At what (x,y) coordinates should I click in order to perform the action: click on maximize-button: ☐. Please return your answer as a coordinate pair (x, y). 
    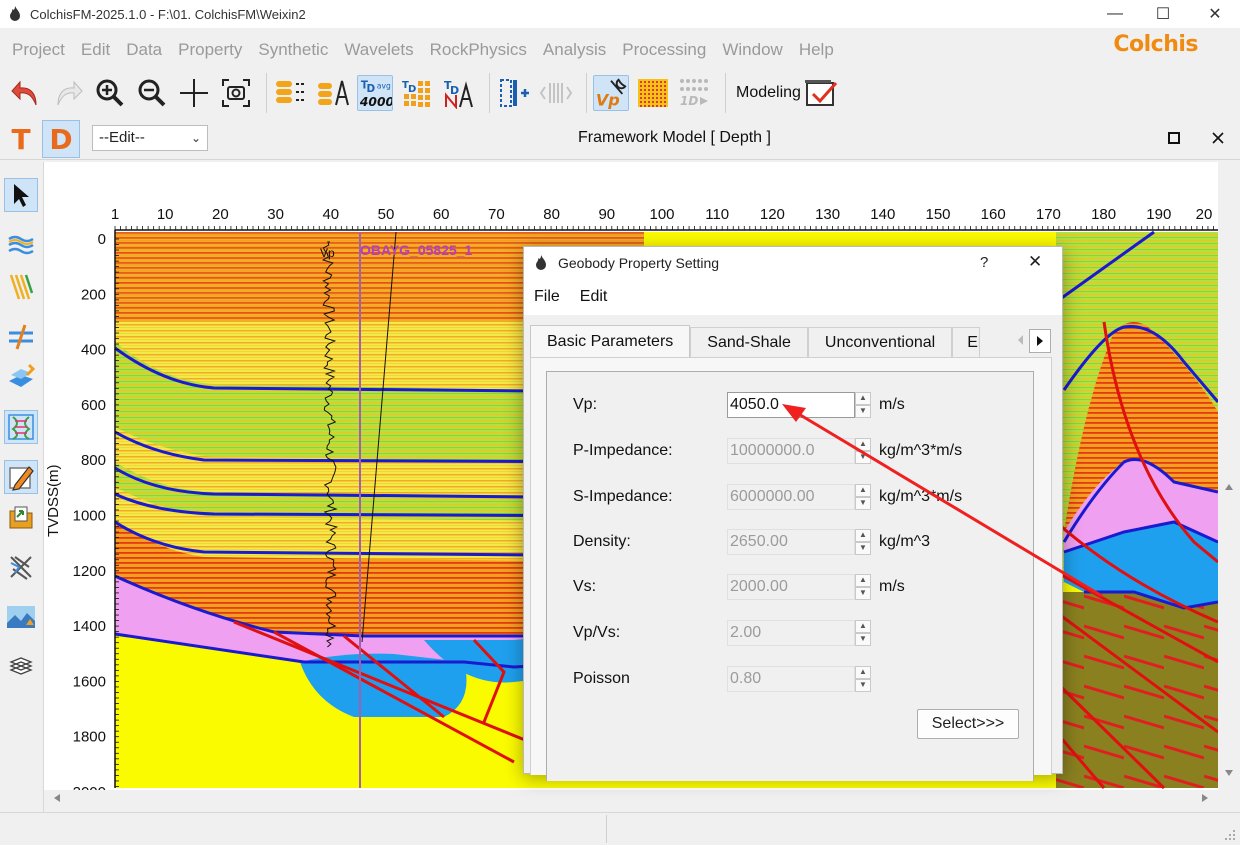
    Looking at the image, I should click on (1163, 14).